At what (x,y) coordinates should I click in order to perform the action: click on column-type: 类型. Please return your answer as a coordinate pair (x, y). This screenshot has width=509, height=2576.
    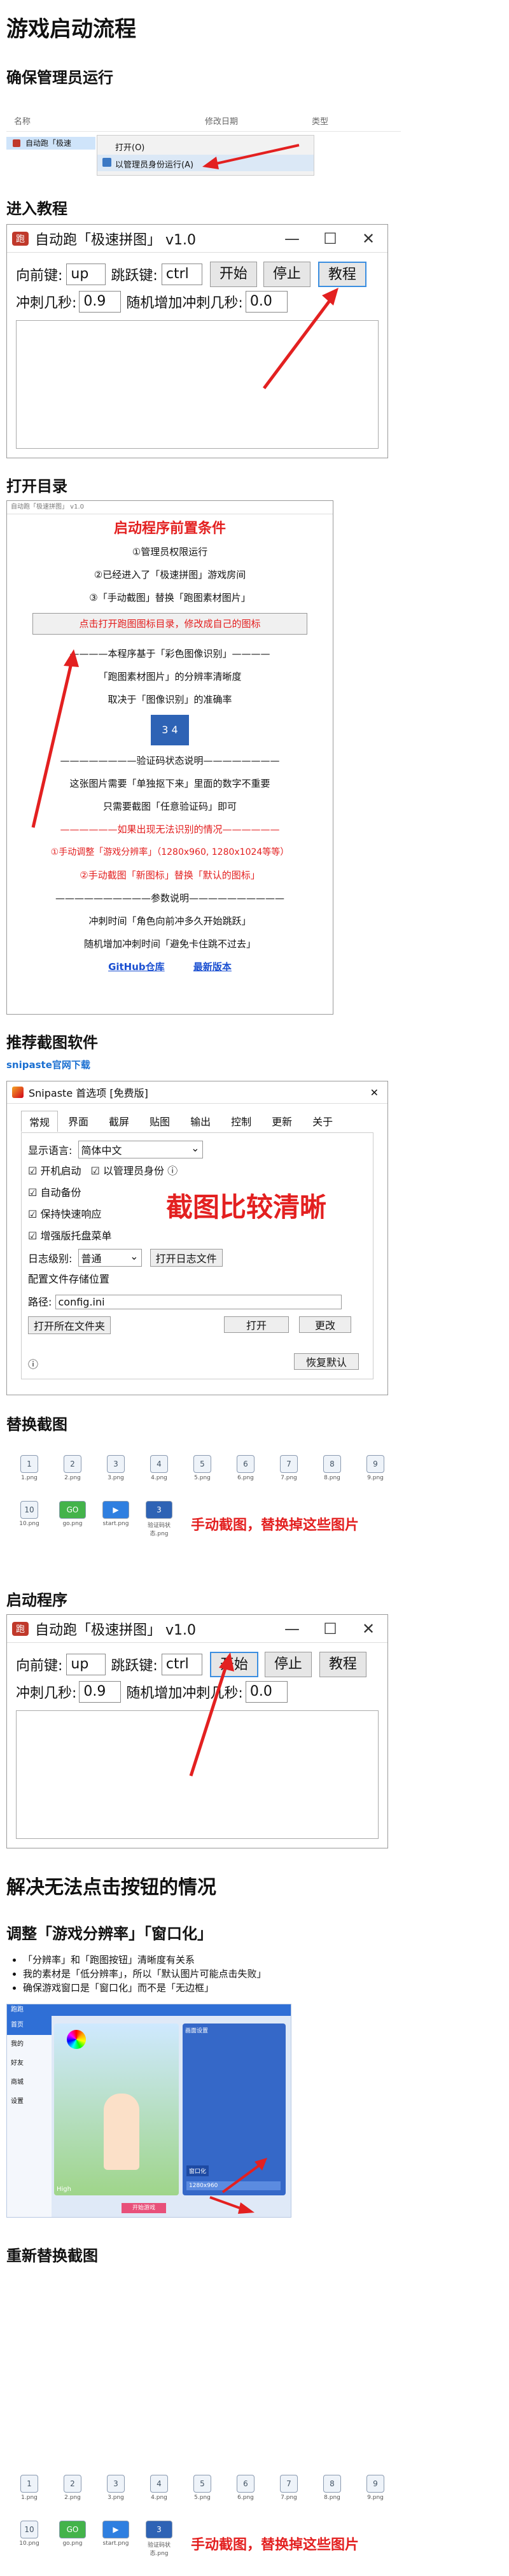
    Looking at the image, I should click on (320, 121).